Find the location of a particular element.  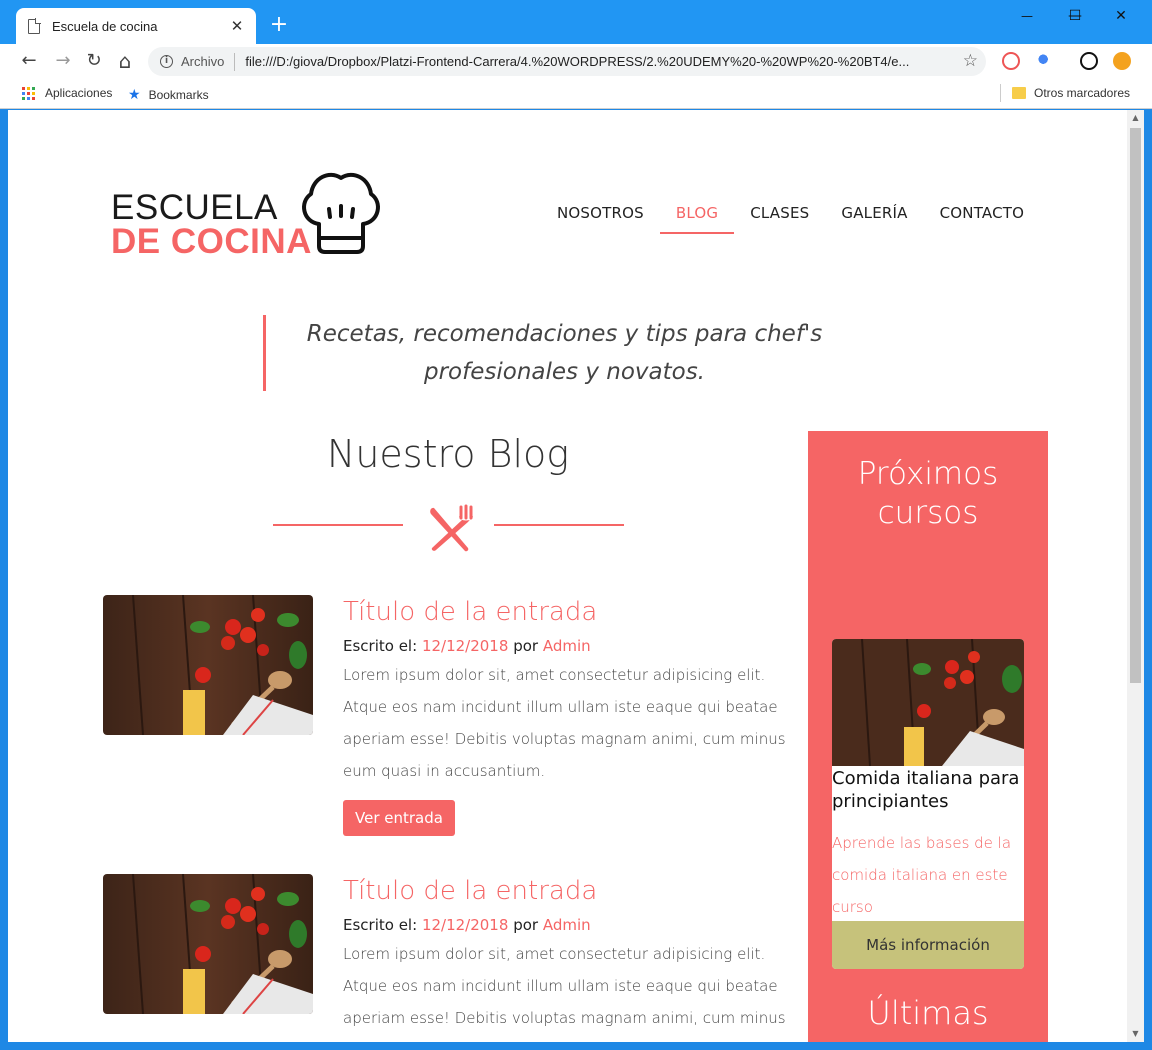

nav-item-clases: CLASES is located at coordinates (779, 217).